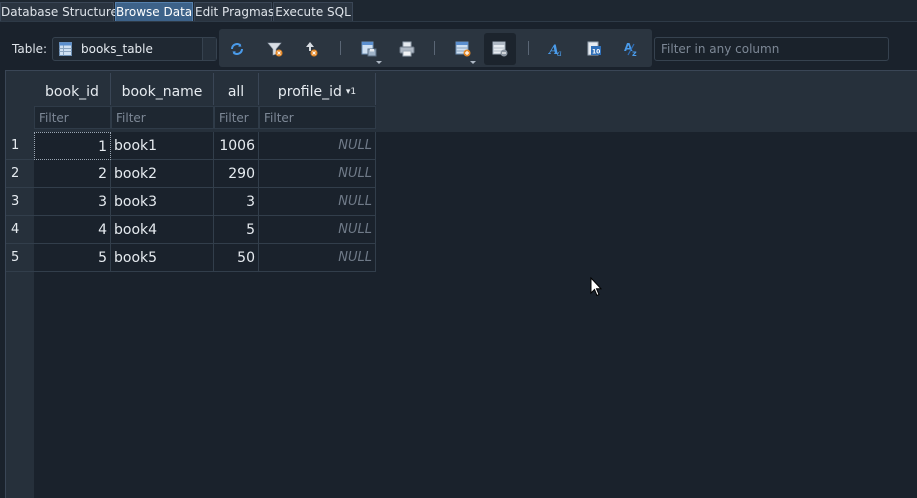 This screenshot has height=498, width=917. Describe the element at coordinates (309, 92) in the screenshot. I see `column-header-label: profile_id` at that location.